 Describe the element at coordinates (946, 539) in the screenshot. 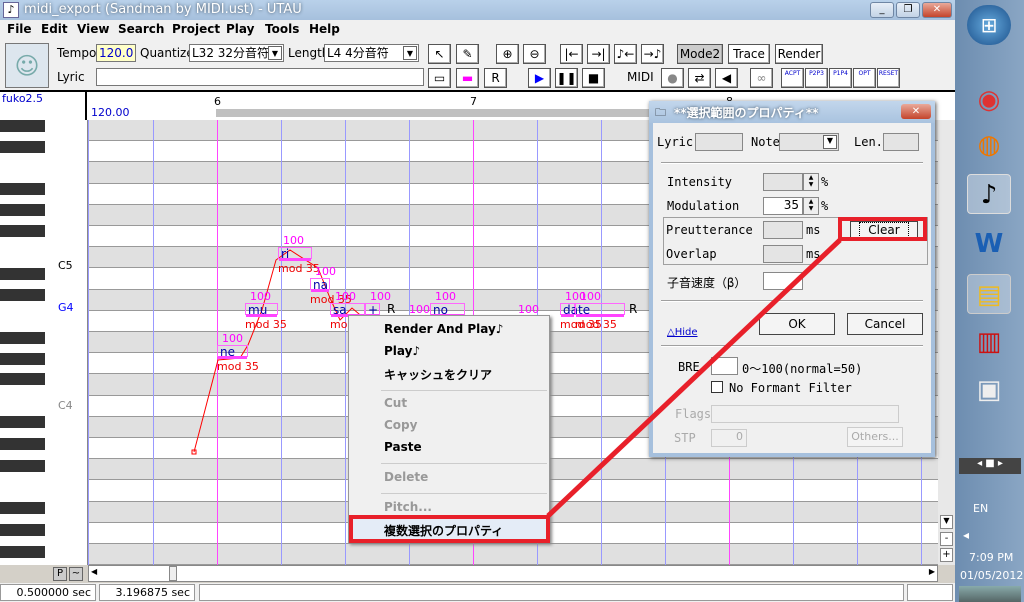

I see `zoom-v-minus-button: -` at that location.